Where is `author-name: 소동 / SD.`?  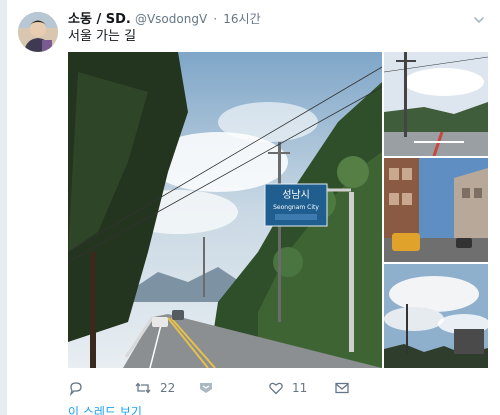 author-name: 소동 / SD. is located at coordinates (99, 19).